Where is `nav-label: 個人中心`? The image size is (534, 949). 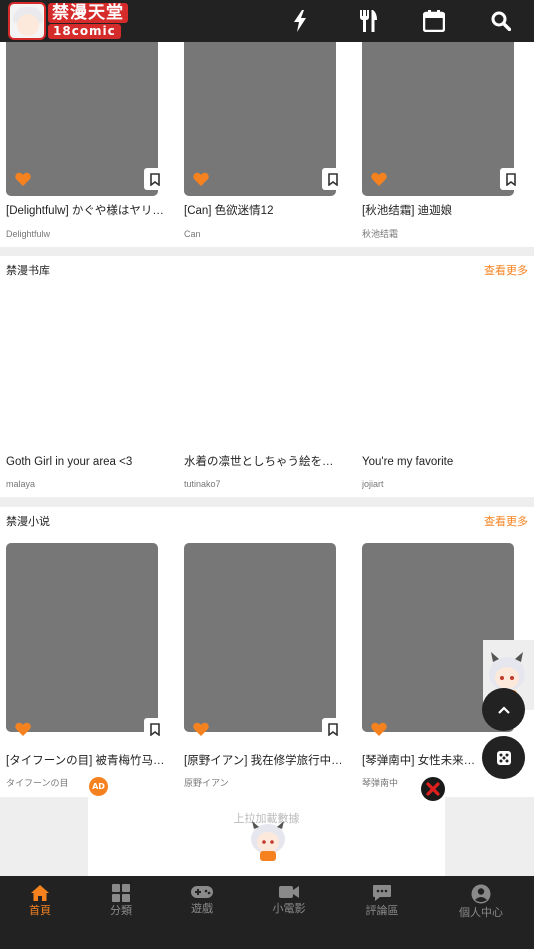 nav-label: 個人中心 is located at coordinates (481, 913).